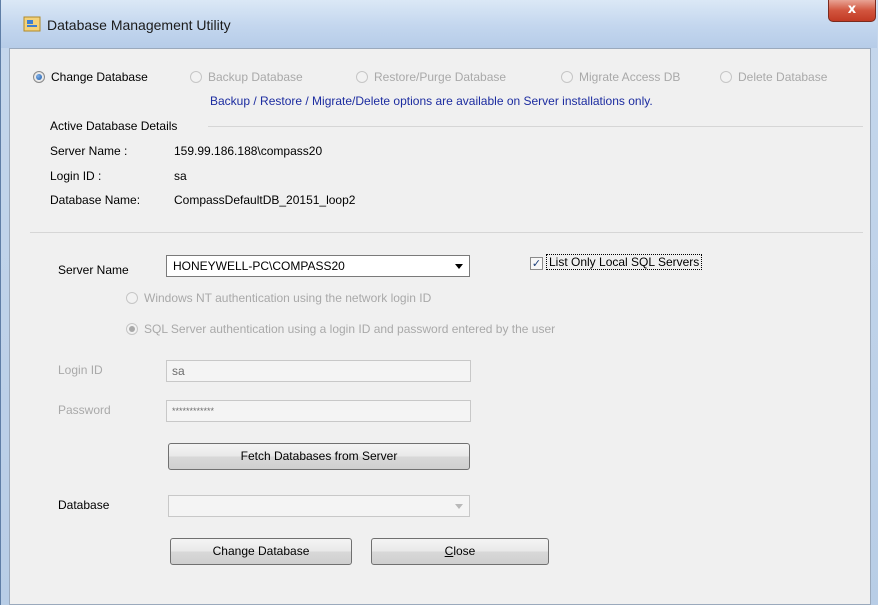  I want to click on window-title: Database Management Utility, so click(139, 25).